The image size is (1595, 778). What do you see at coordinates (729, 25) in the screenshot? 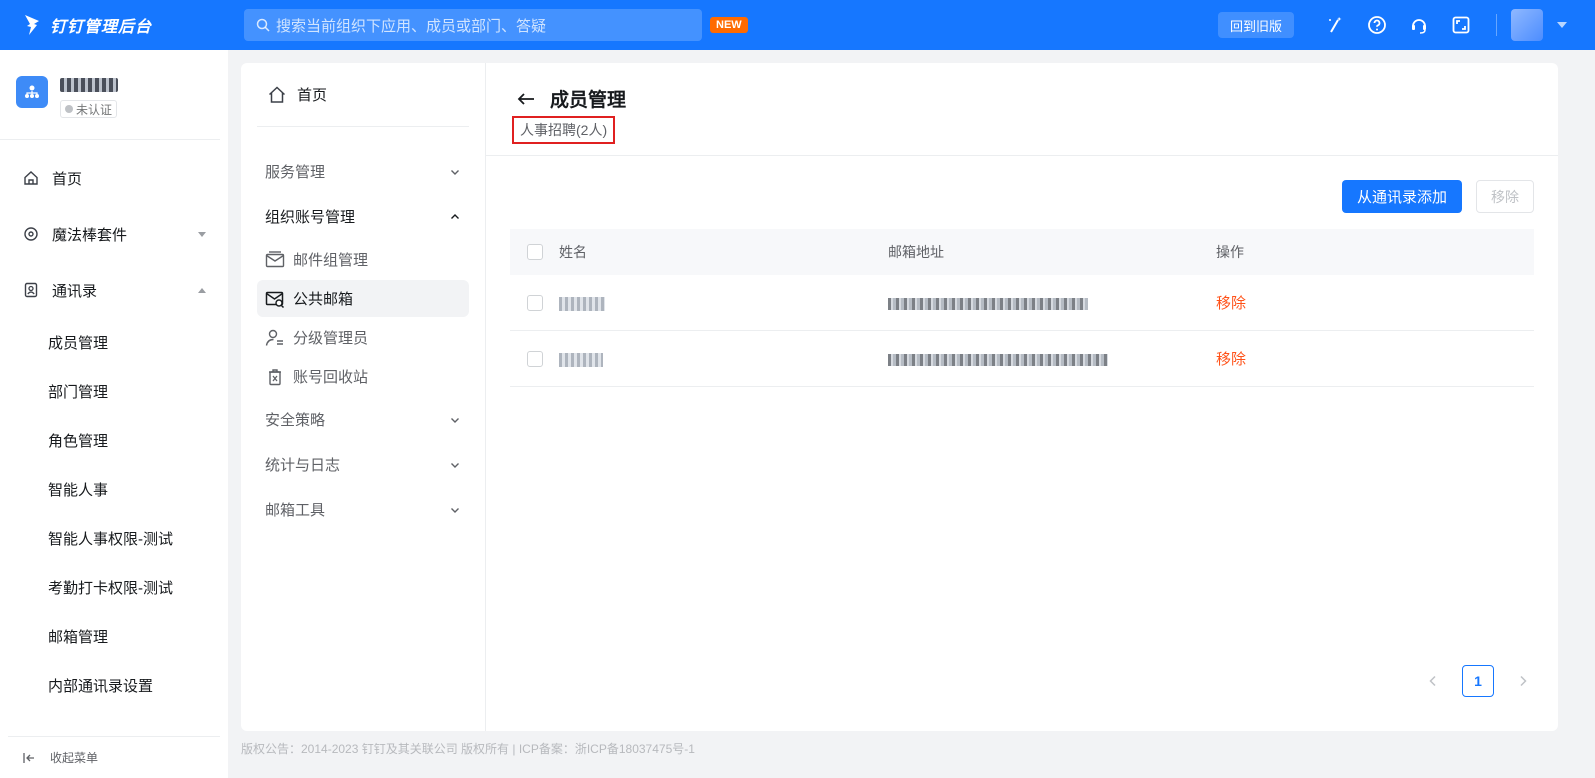
I see `new-badge: NEW` at bounding box center [729, 25].